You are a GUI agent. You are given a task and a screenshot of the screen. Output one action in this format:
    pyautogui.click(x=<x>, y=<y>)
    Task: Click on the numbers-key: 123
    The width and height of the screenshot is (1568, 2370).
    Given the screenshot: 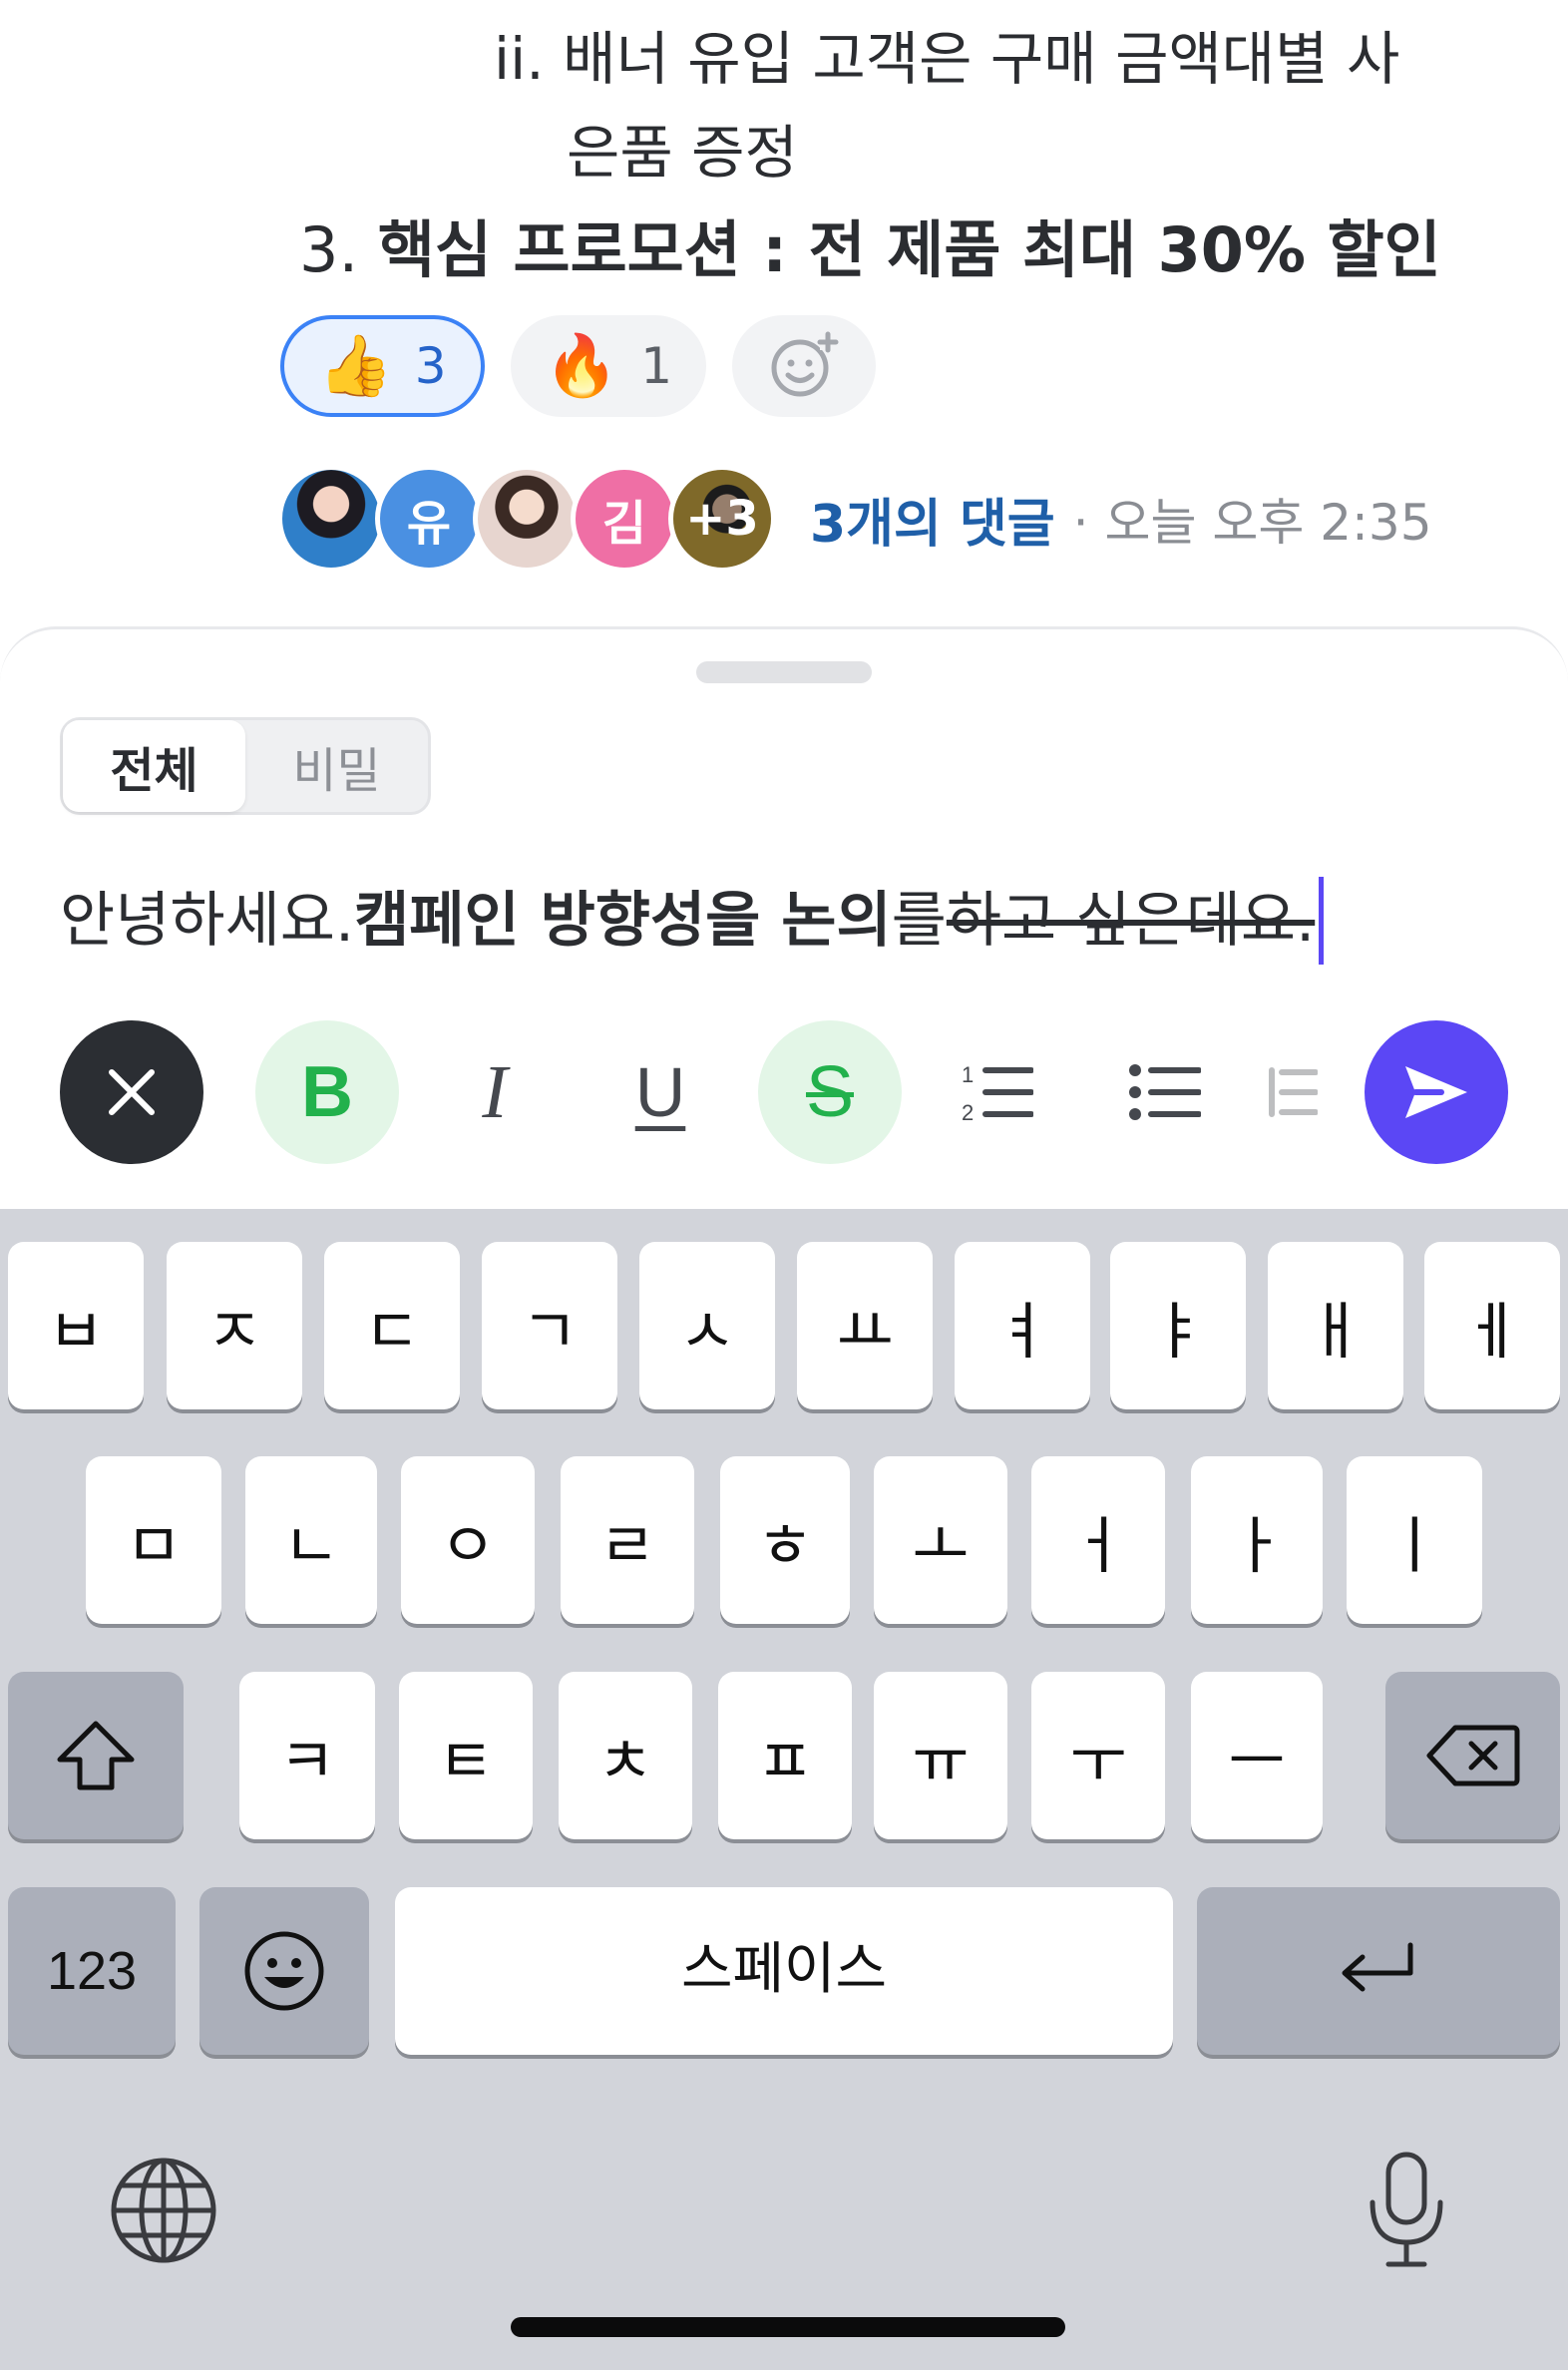 What is the action you would take?
    pyautogui.click(x=92, y=1971)
    